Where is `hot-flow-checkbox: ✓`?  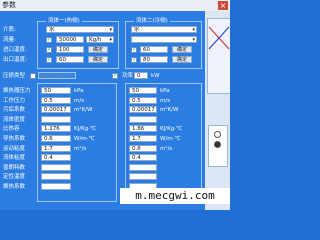
hot-flow-checkbox: ✓ is located at coordinates (49, 40).